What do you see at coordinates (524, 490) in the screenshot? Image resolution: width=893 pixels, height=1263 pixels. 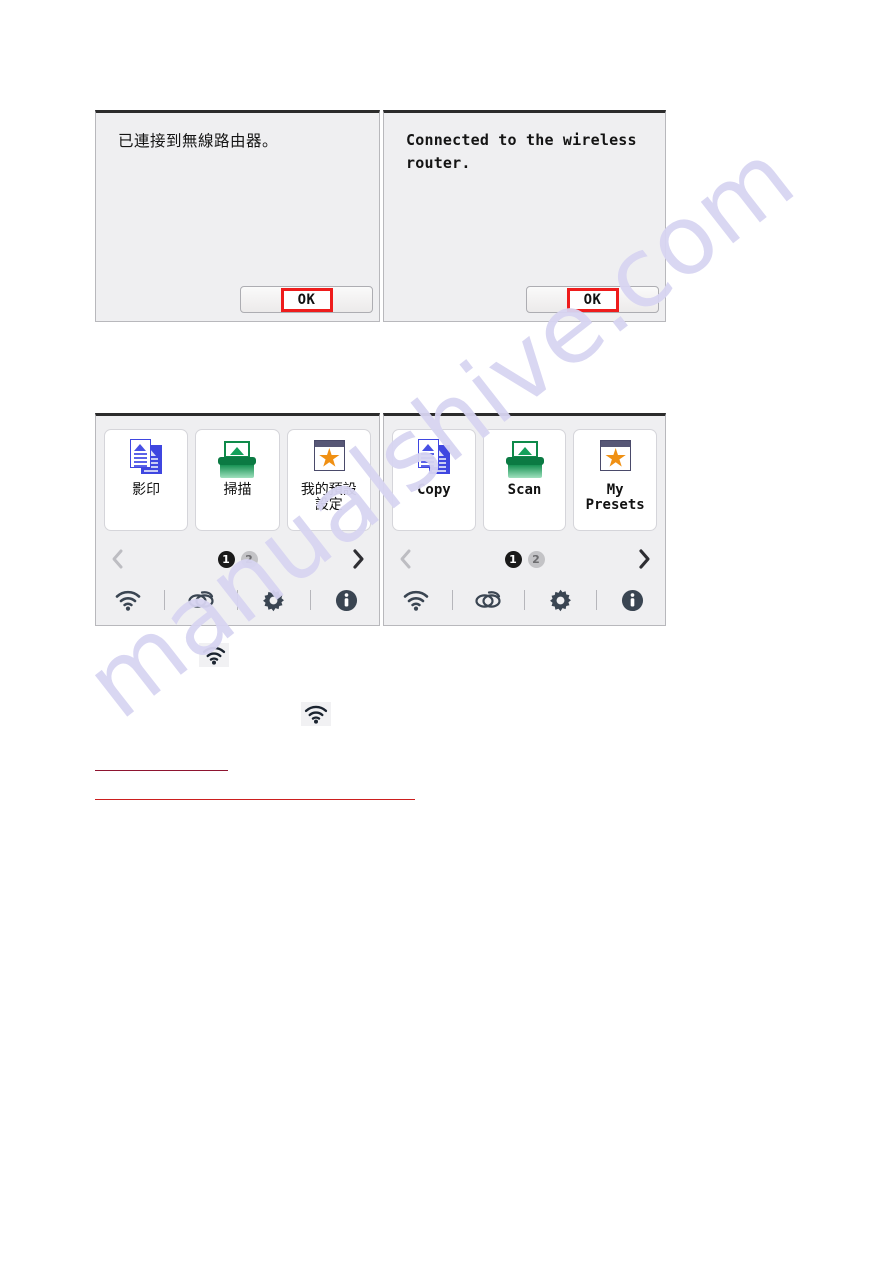 I see `tile-label: Scan` at bounding box center [524, 490].